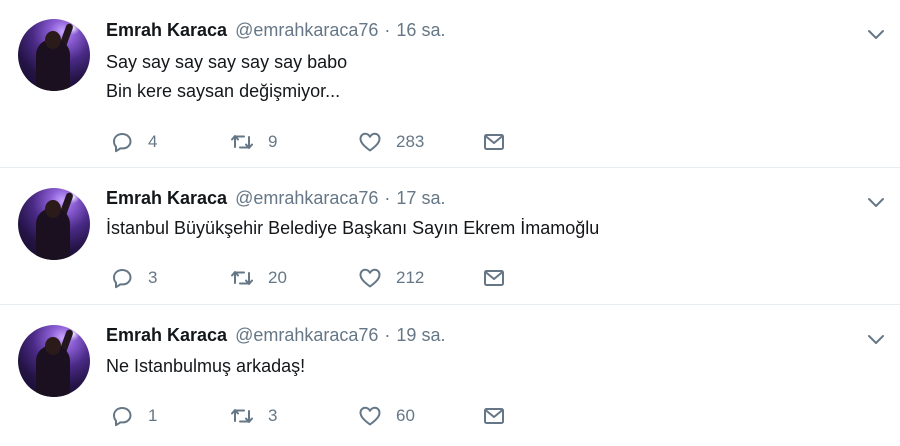 This screenshot has height=446, width=900. Describe the element at coordinates (277, 277) in the screenshot. I see `retweet-count: 20` at that location.